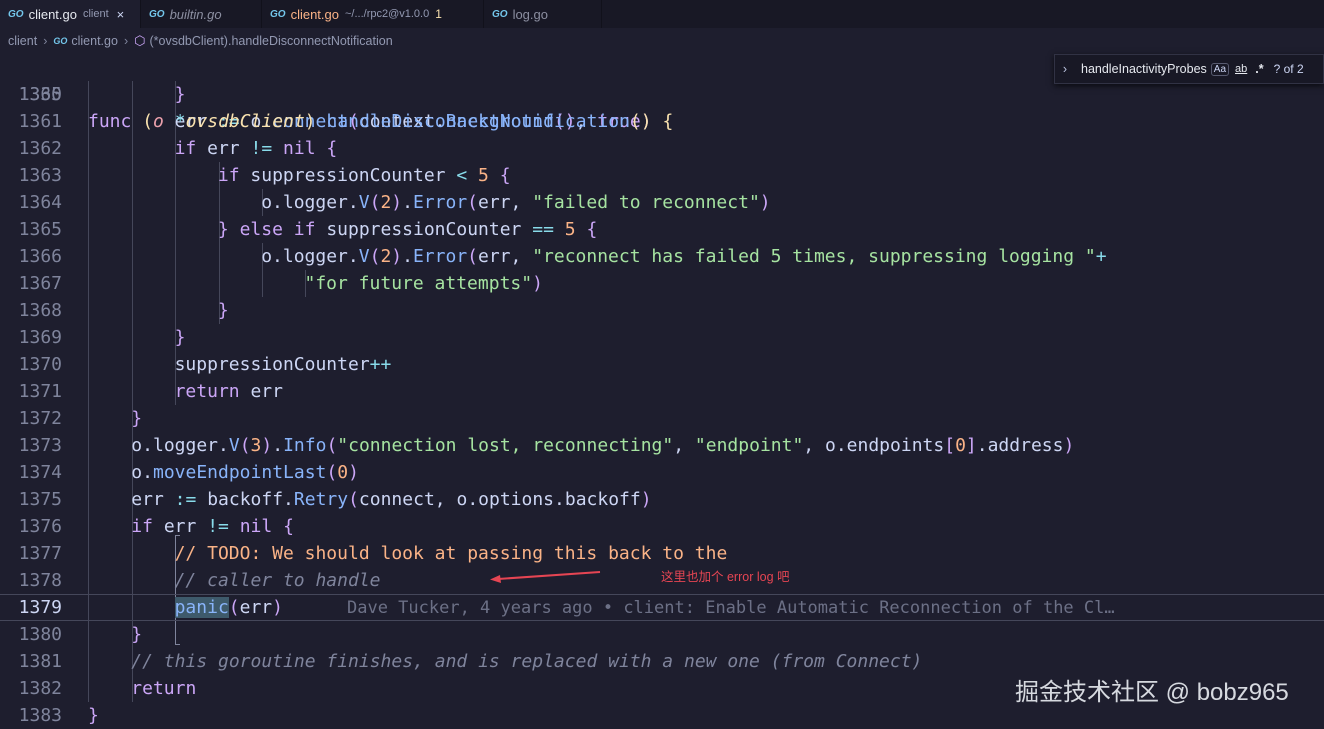 This screenshot has height=729, width=1324. Describe the element at coordinates (1144, 69) in the screenshot. I see `find-input: handleInactivityProbes` at that location.